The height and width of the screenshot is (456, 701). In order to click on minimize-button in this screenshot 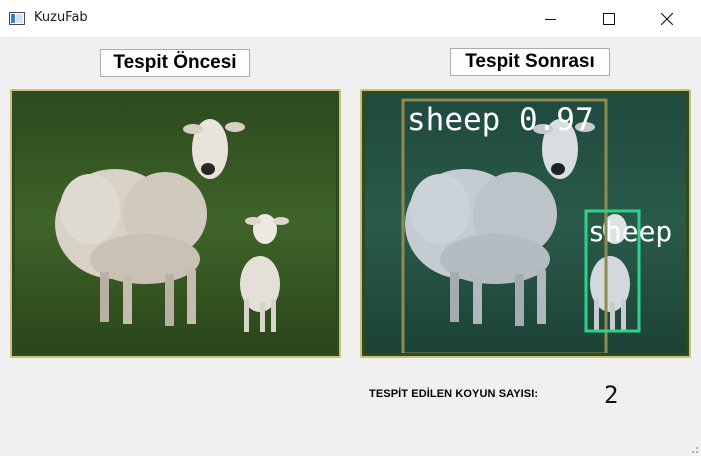, I will do `click(551, 19)`.